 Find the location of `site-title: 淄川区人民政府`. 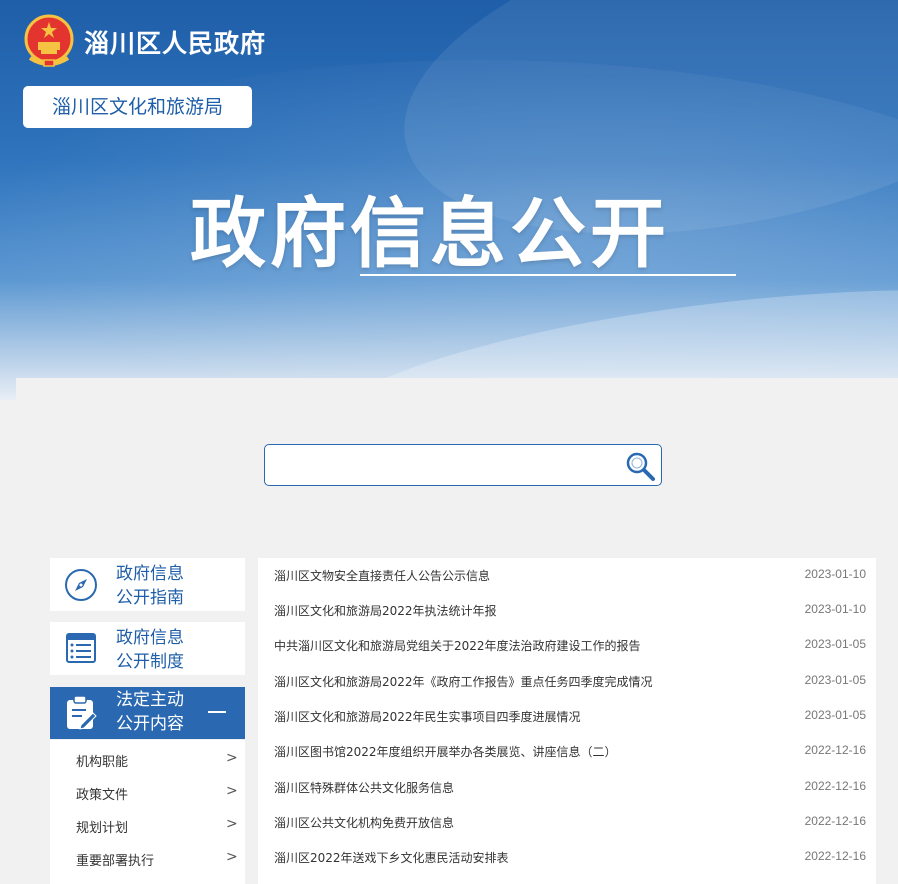

site-title: 淄川区人民政府 is located at coordinates (175, 42).